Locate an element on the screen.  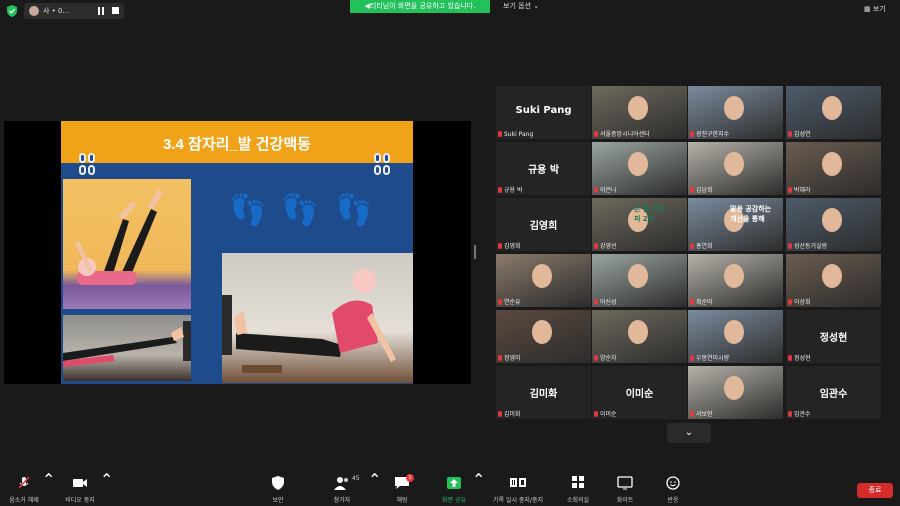
participant-tile: 정성현 정성현 is located at coordinates (833, 336).